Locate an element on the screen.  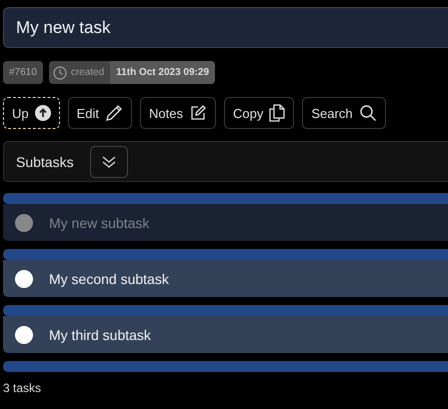
double-chevron-down-icon is located at coordinates (108, 161).